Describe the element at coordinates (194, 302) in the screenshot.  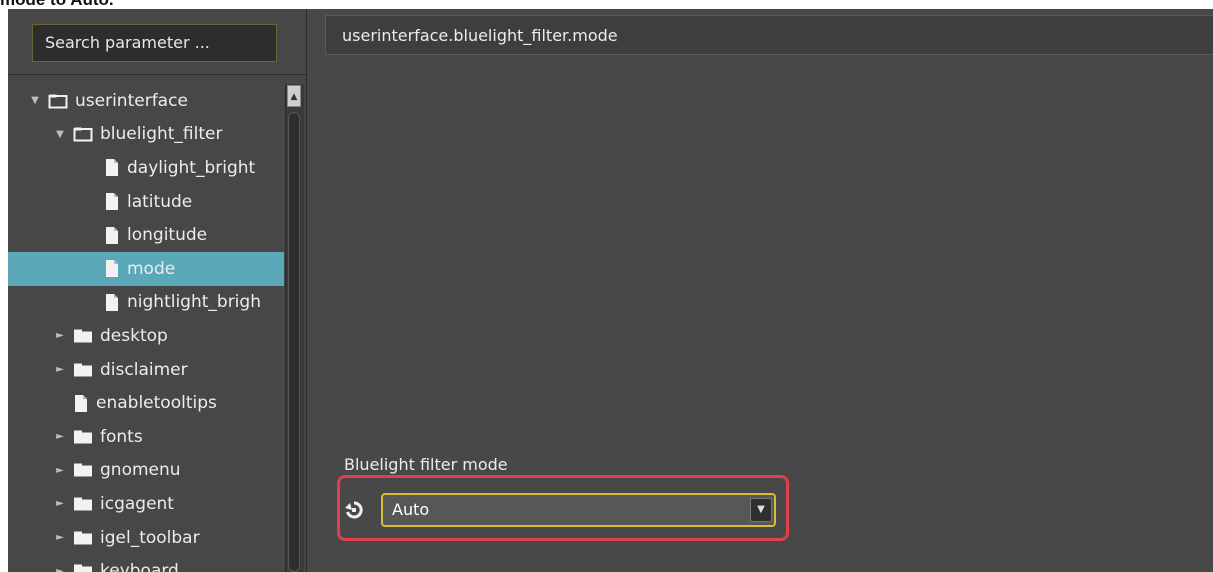
I see `tree-item-label: nightlight_brigh` at that location.